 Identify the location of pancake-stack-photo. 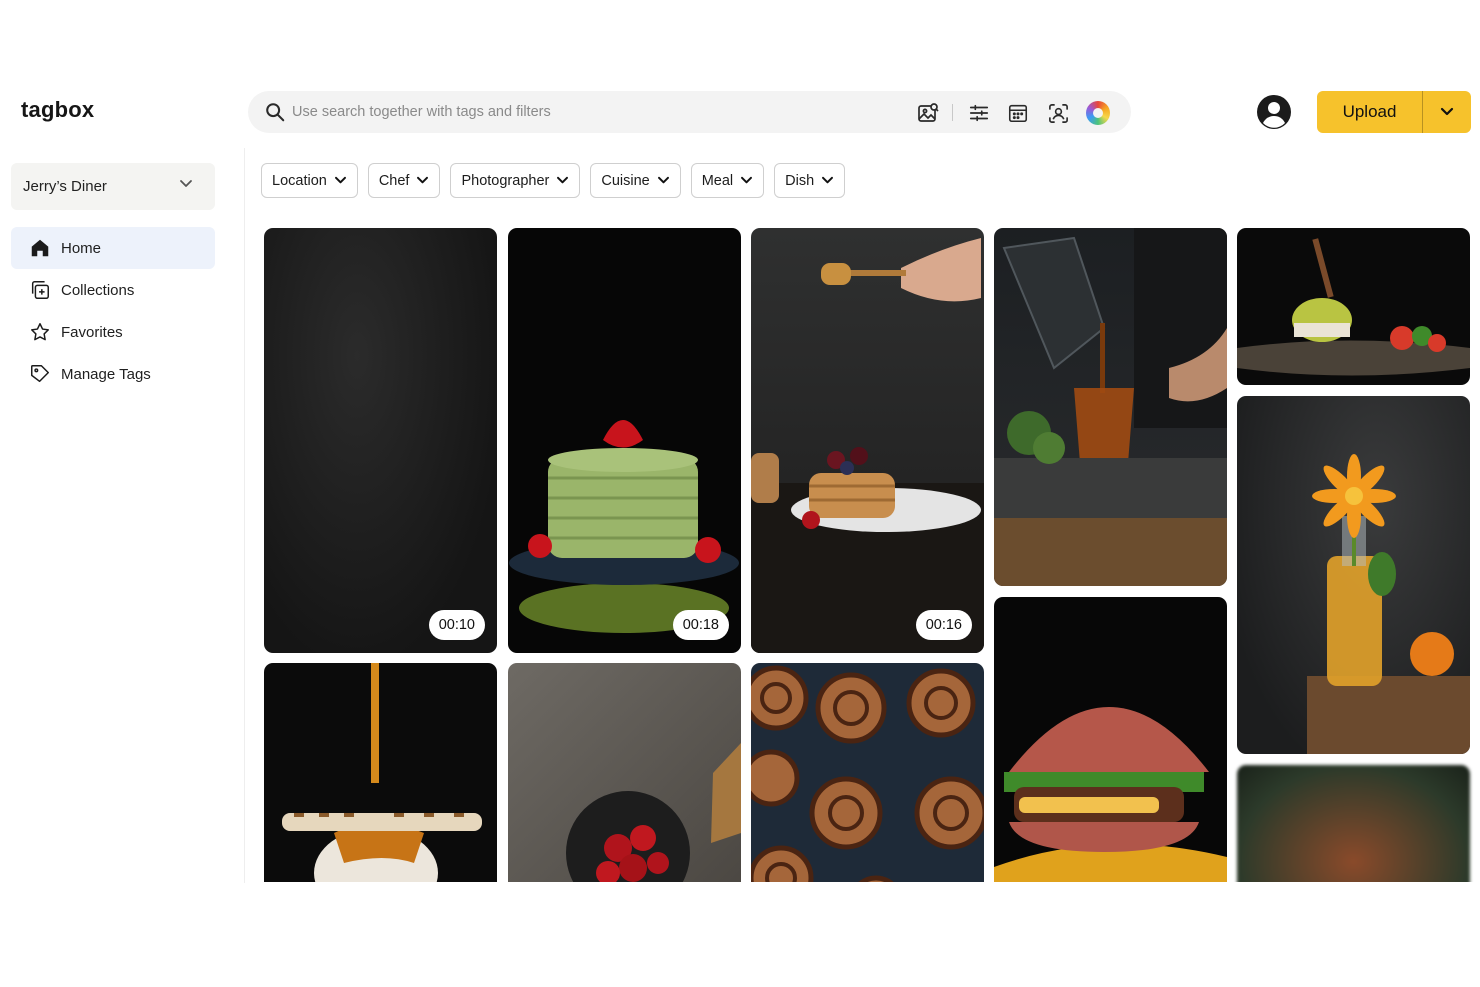
(624, 526).